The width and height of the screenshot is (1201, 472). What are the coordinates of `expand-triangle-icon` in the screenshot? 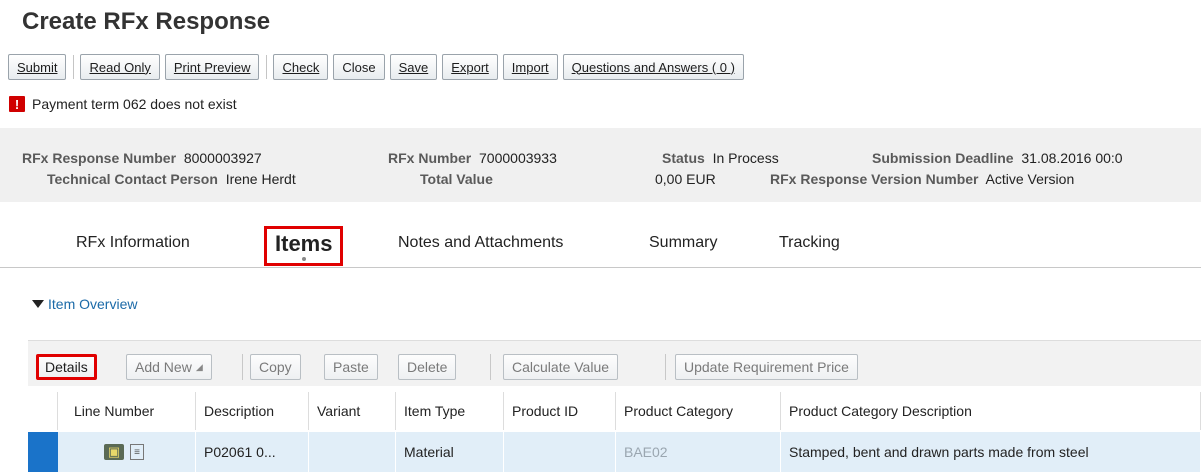 It's located at (38, 304).